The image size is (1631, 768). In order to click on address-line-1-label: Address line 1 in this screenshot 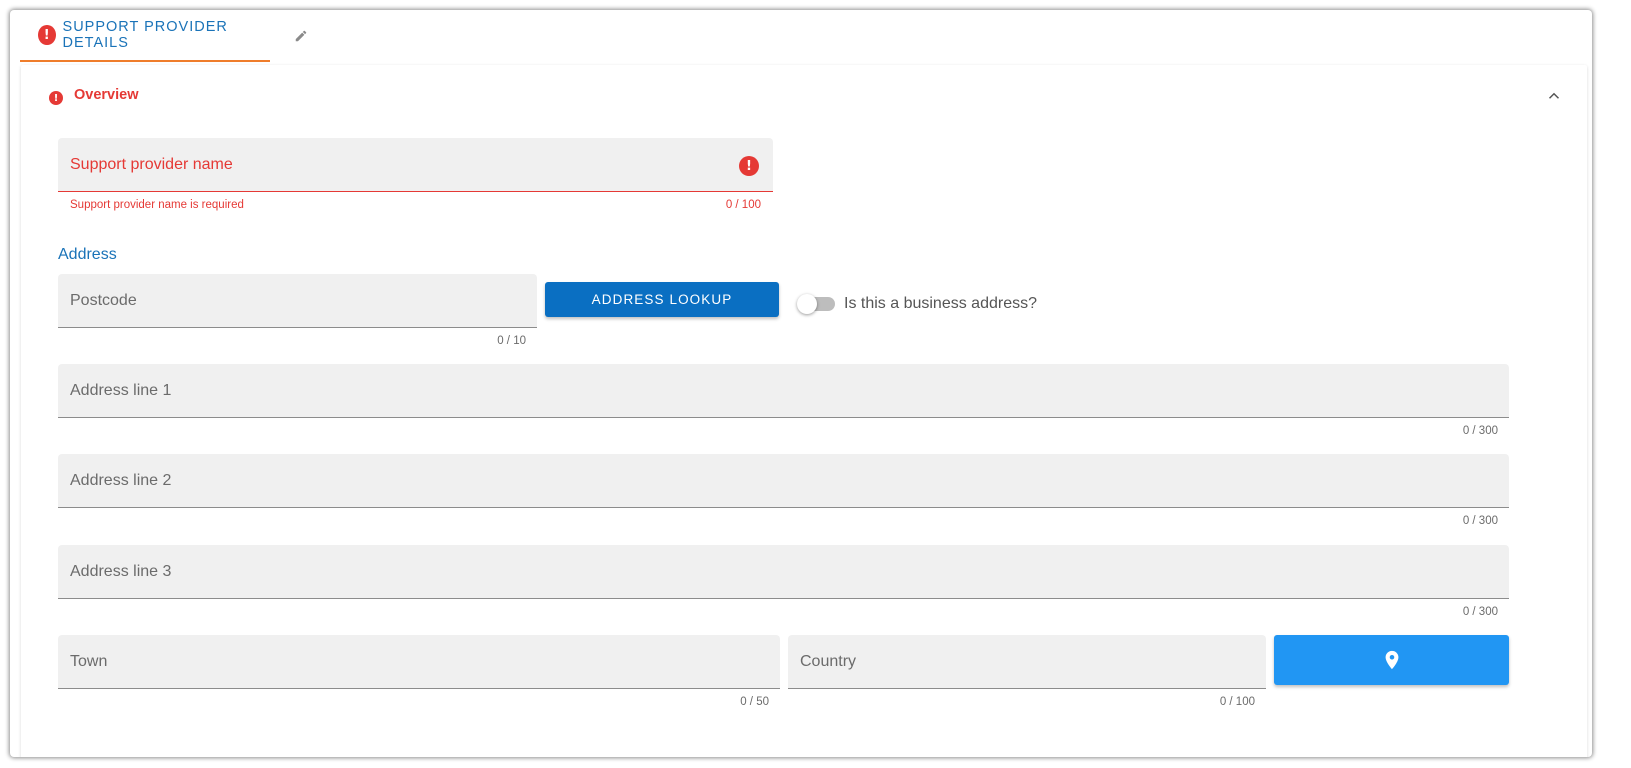, I will do `click(121, 390)`.